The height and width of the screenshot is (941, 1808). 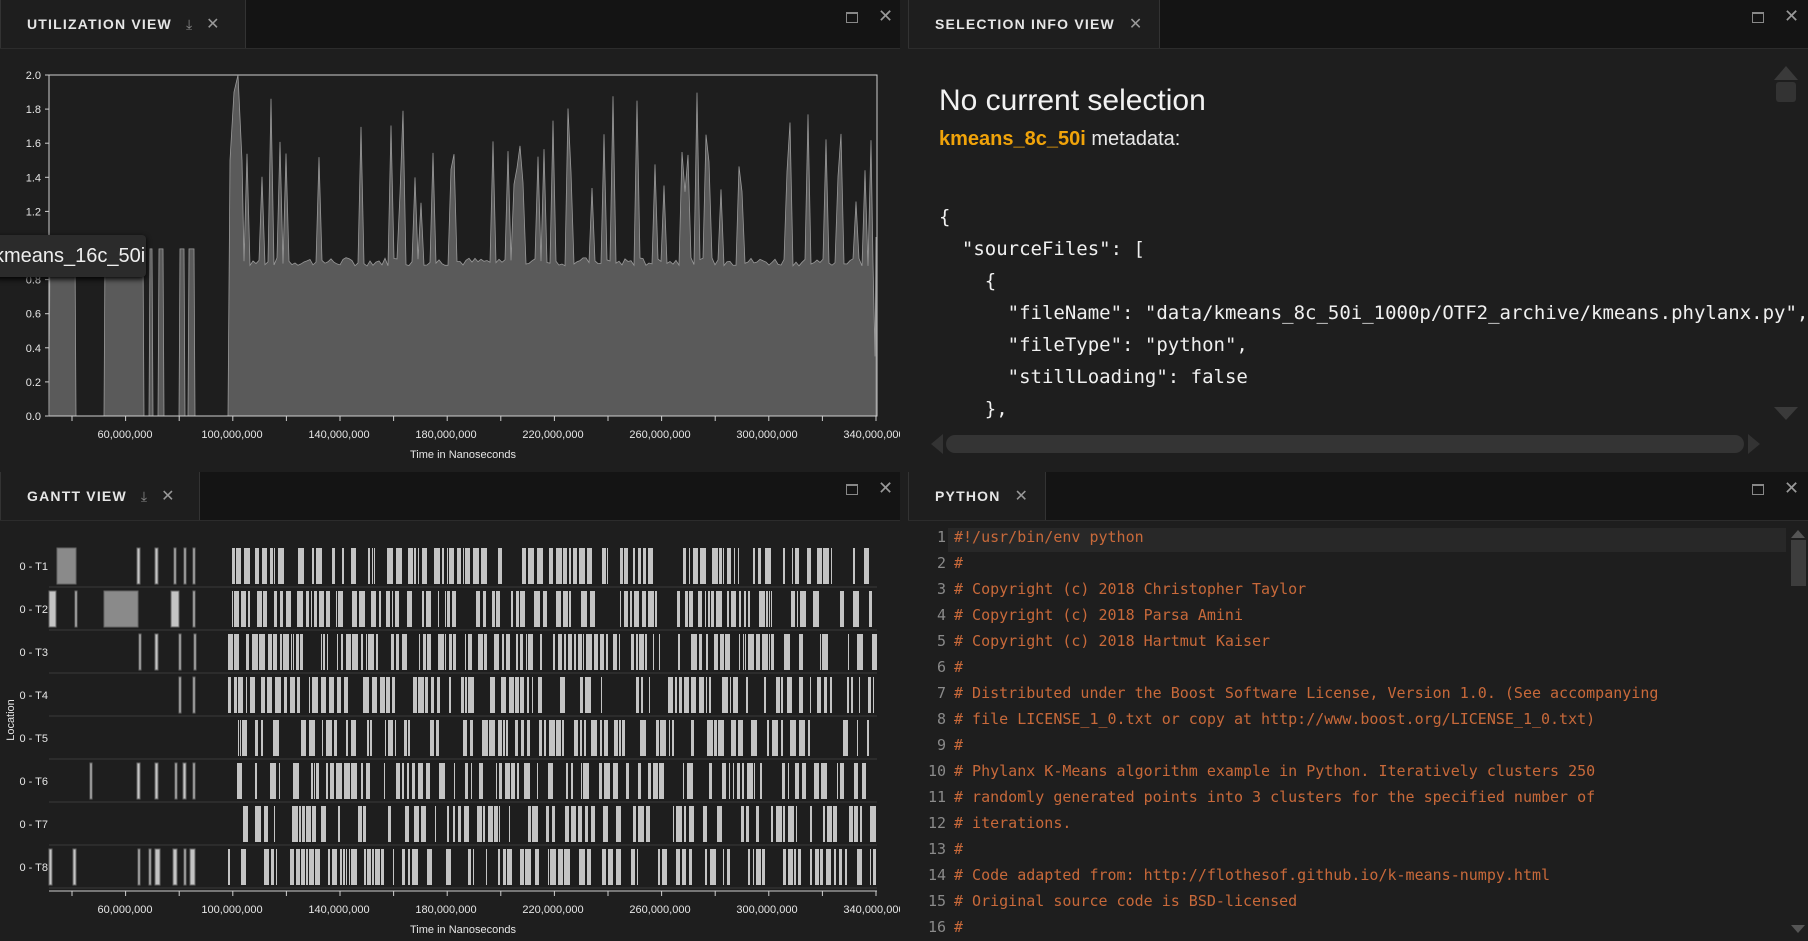 What do you see at coordinates (1034, 24) in the screenshot?
I see `tab-selection-info-view: SELECTION INFO VIEW ✕` at bounding box center [1034, 24].